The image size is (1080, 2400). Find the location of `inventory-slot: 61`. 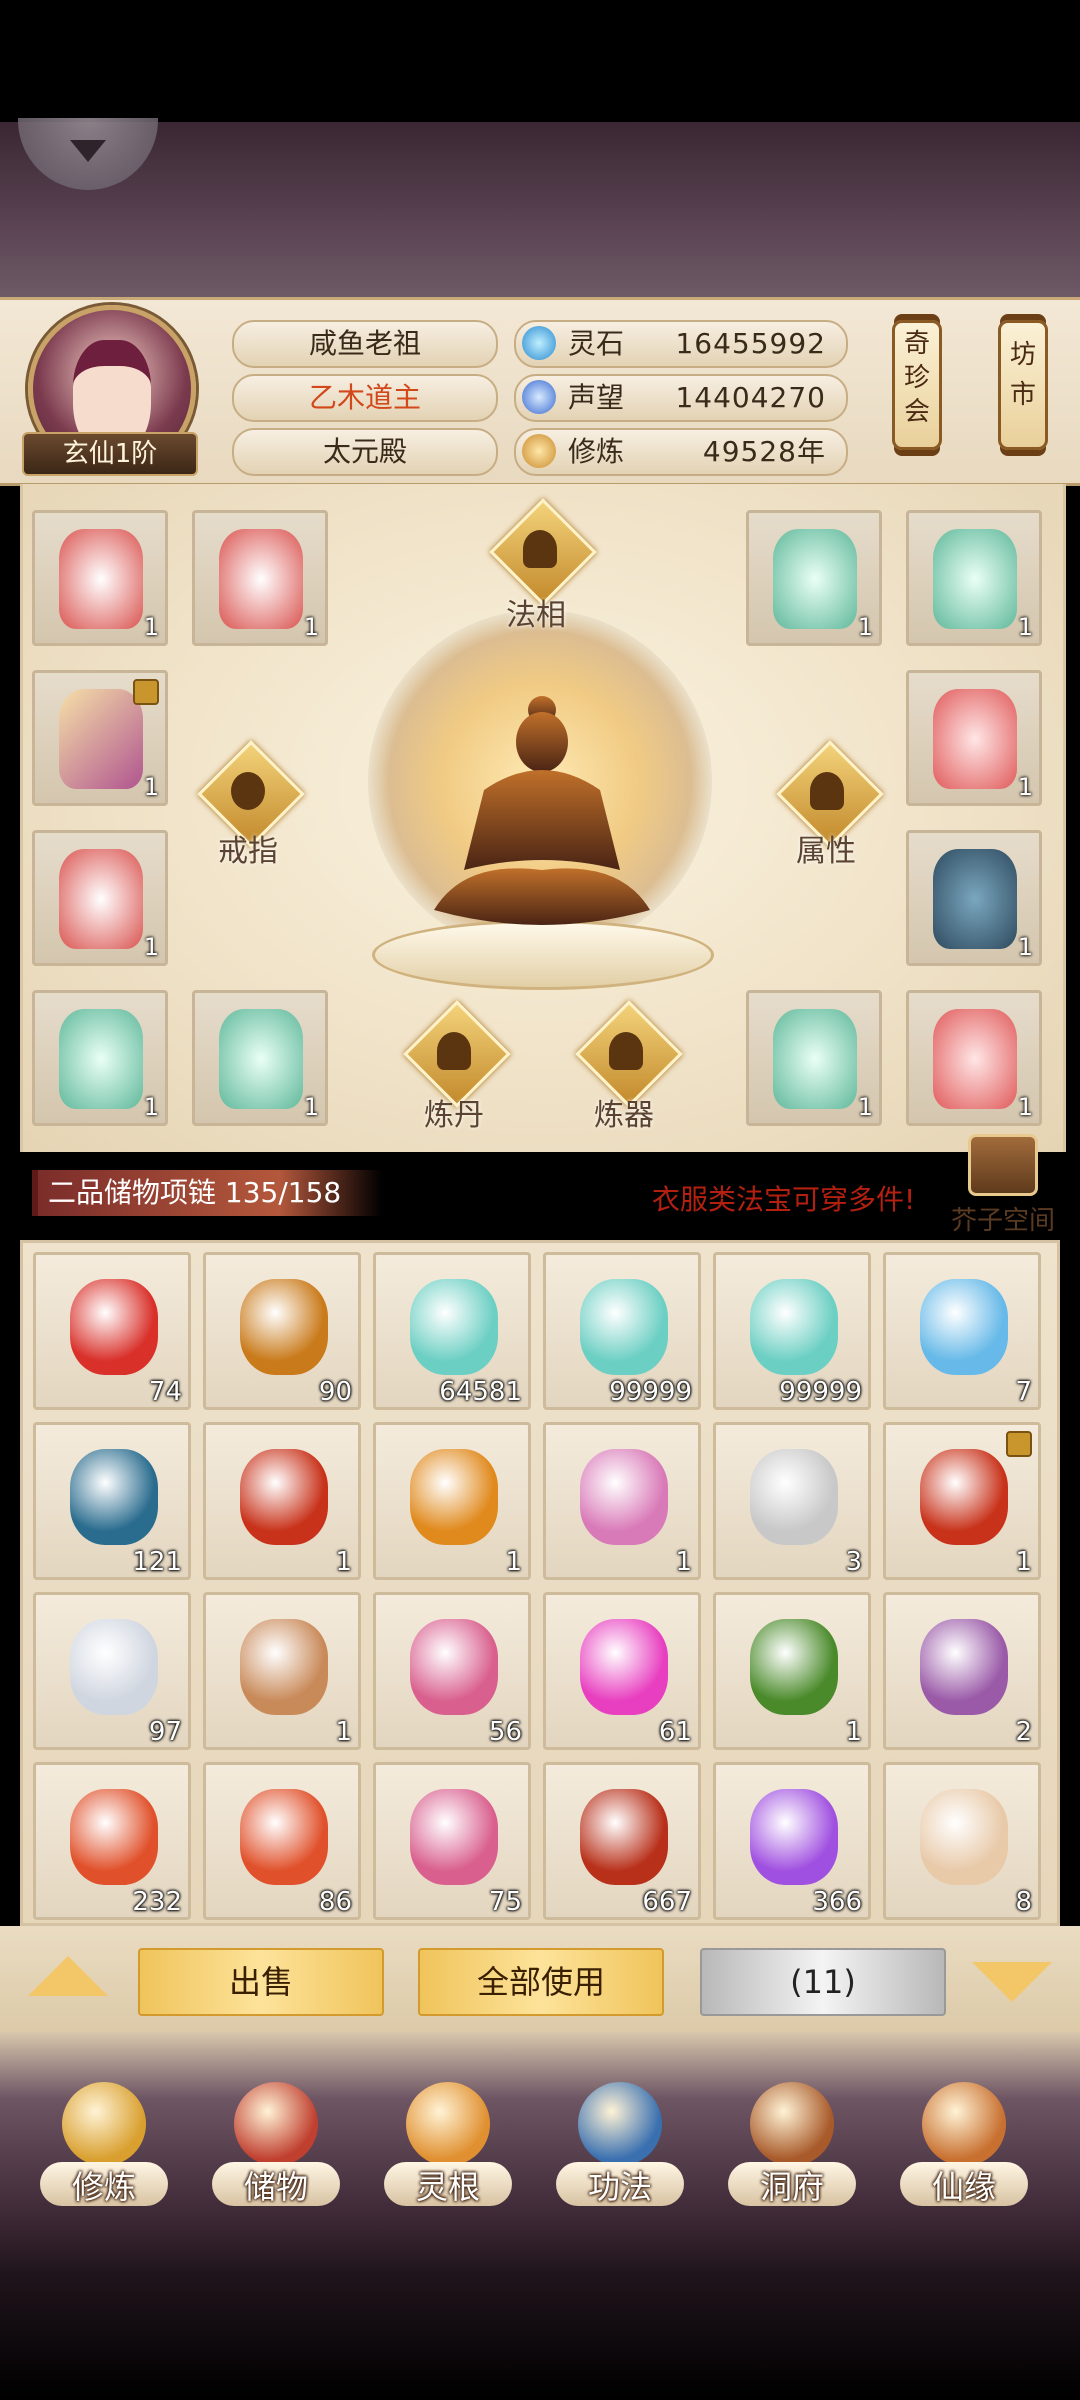

inventory-slot: 61 is located at coordinates (622, 1671).